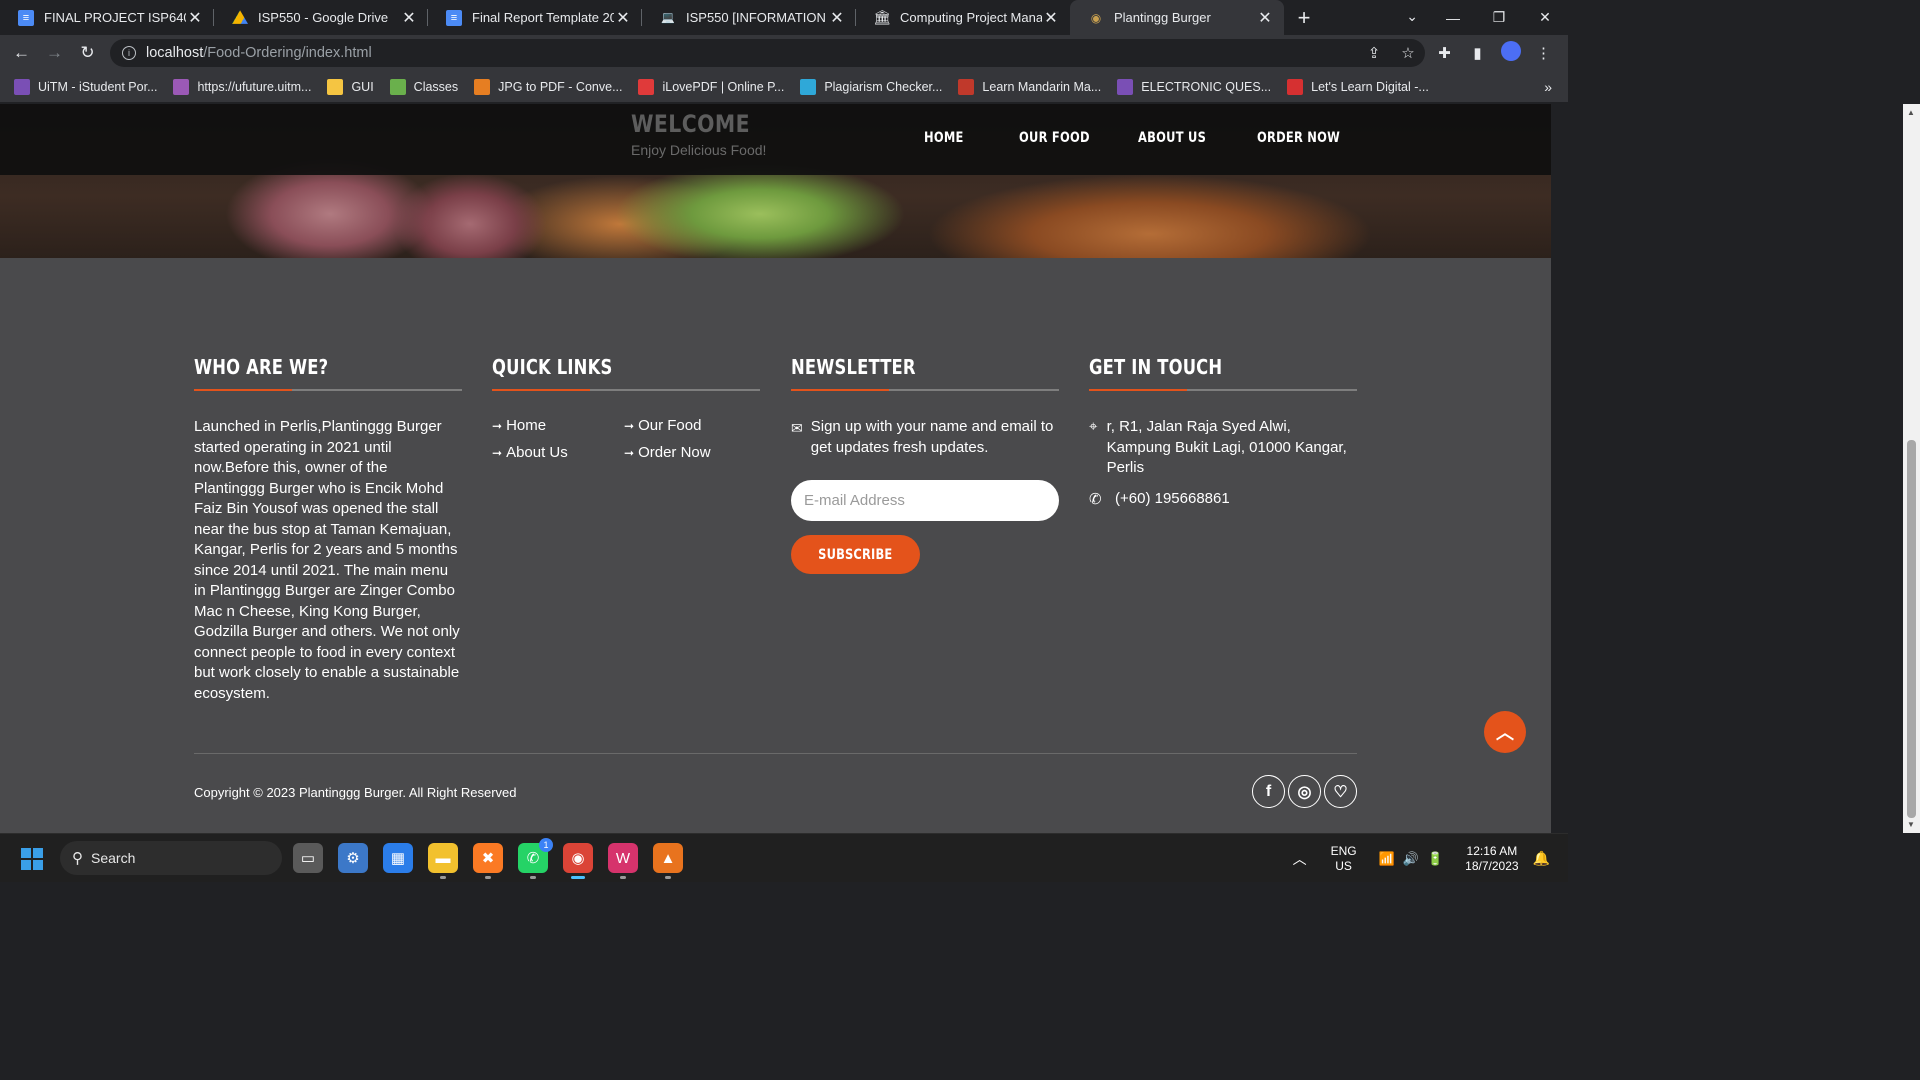 The height and width of the screenshot is (1080, 1920). Describe the element at coordinates (1548, 87) in the screenshot. I see `bookmarks-overflow-icon: »` at that location.